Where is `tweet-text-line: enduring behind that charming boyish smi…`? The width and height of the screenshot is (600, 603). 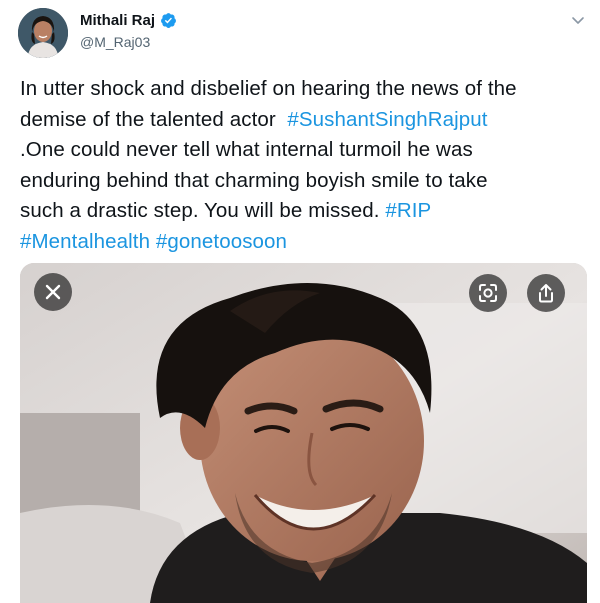
tweet-text-line: enduring behind that charming boyish smi… is located at coordinates (302, 181).